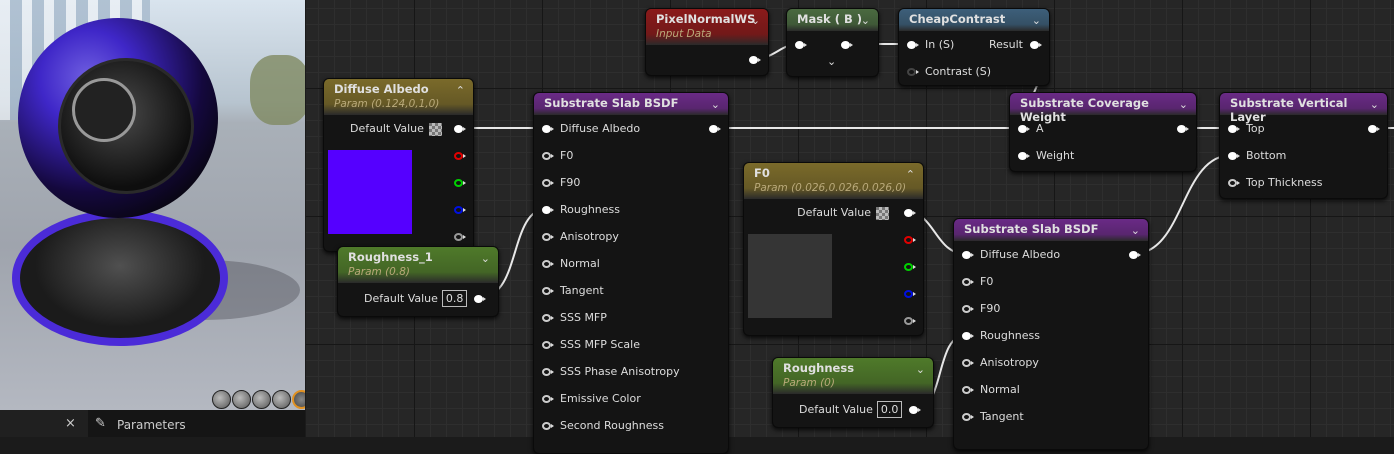 The image size is (1394, 454). I want to click on input-pin-row: Bottom, so click(1266, 155).